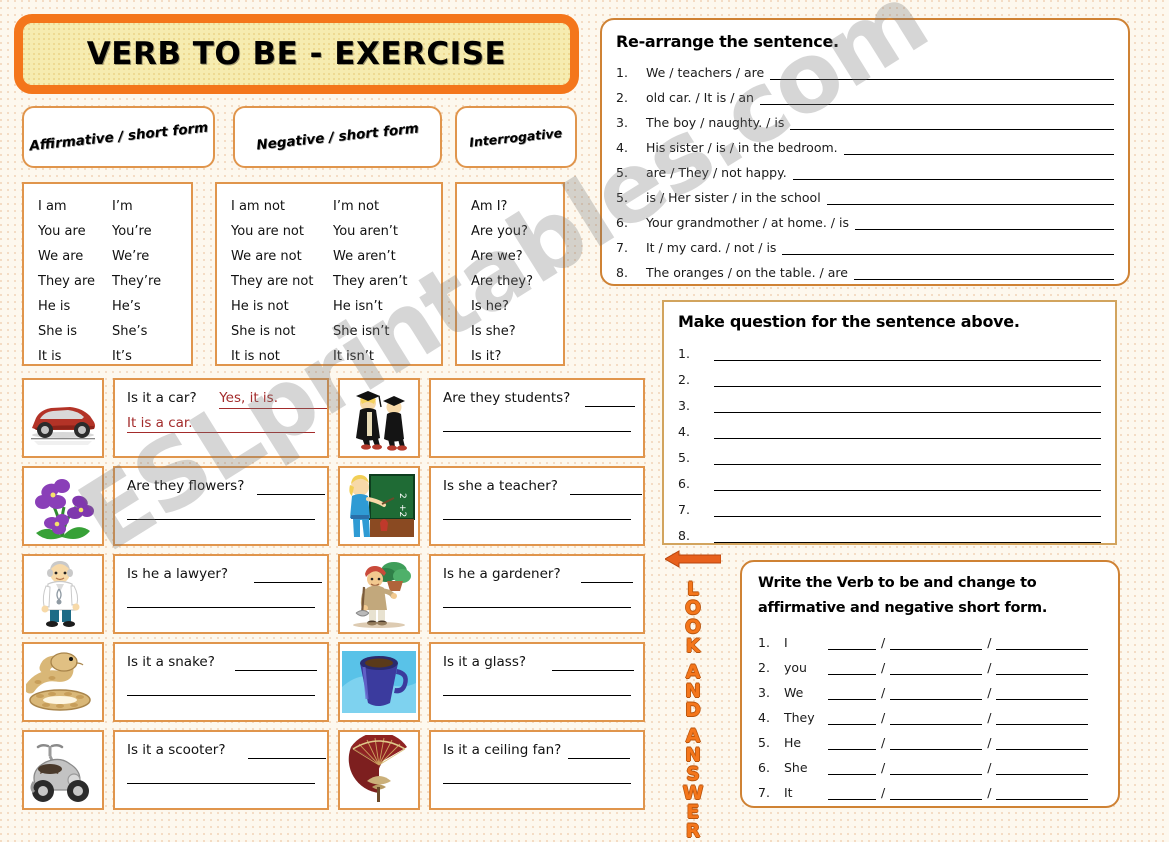  I want to click on form-long: It is not, so click(255, 356).